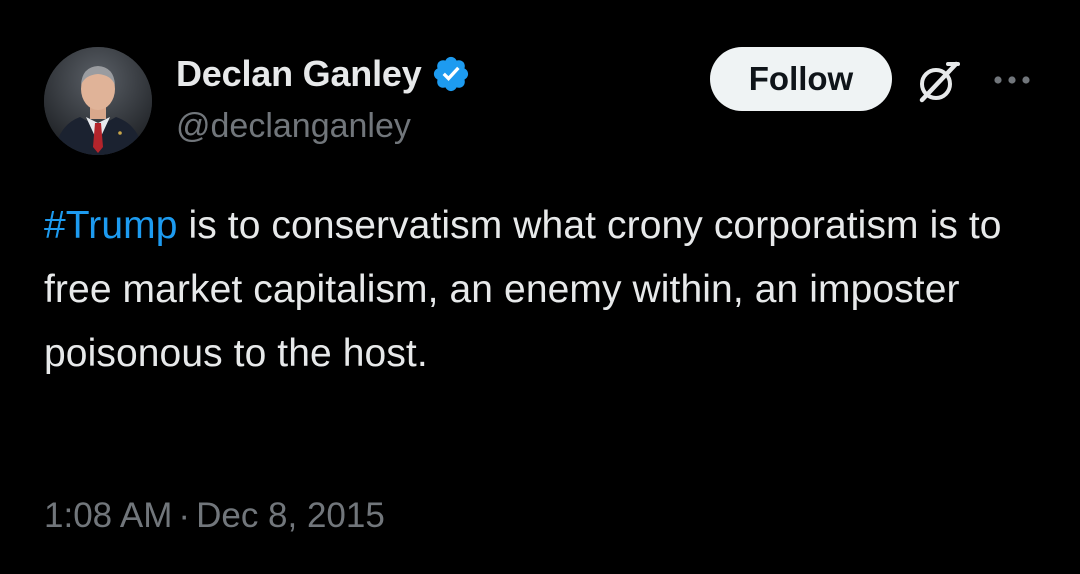 The width and height of the screenshot is (1080, 574). What do you see at coordinates (108, 515) in the screenshot?
I see `tweet-time: 1:08 AM` at bounding box center [108, 515].